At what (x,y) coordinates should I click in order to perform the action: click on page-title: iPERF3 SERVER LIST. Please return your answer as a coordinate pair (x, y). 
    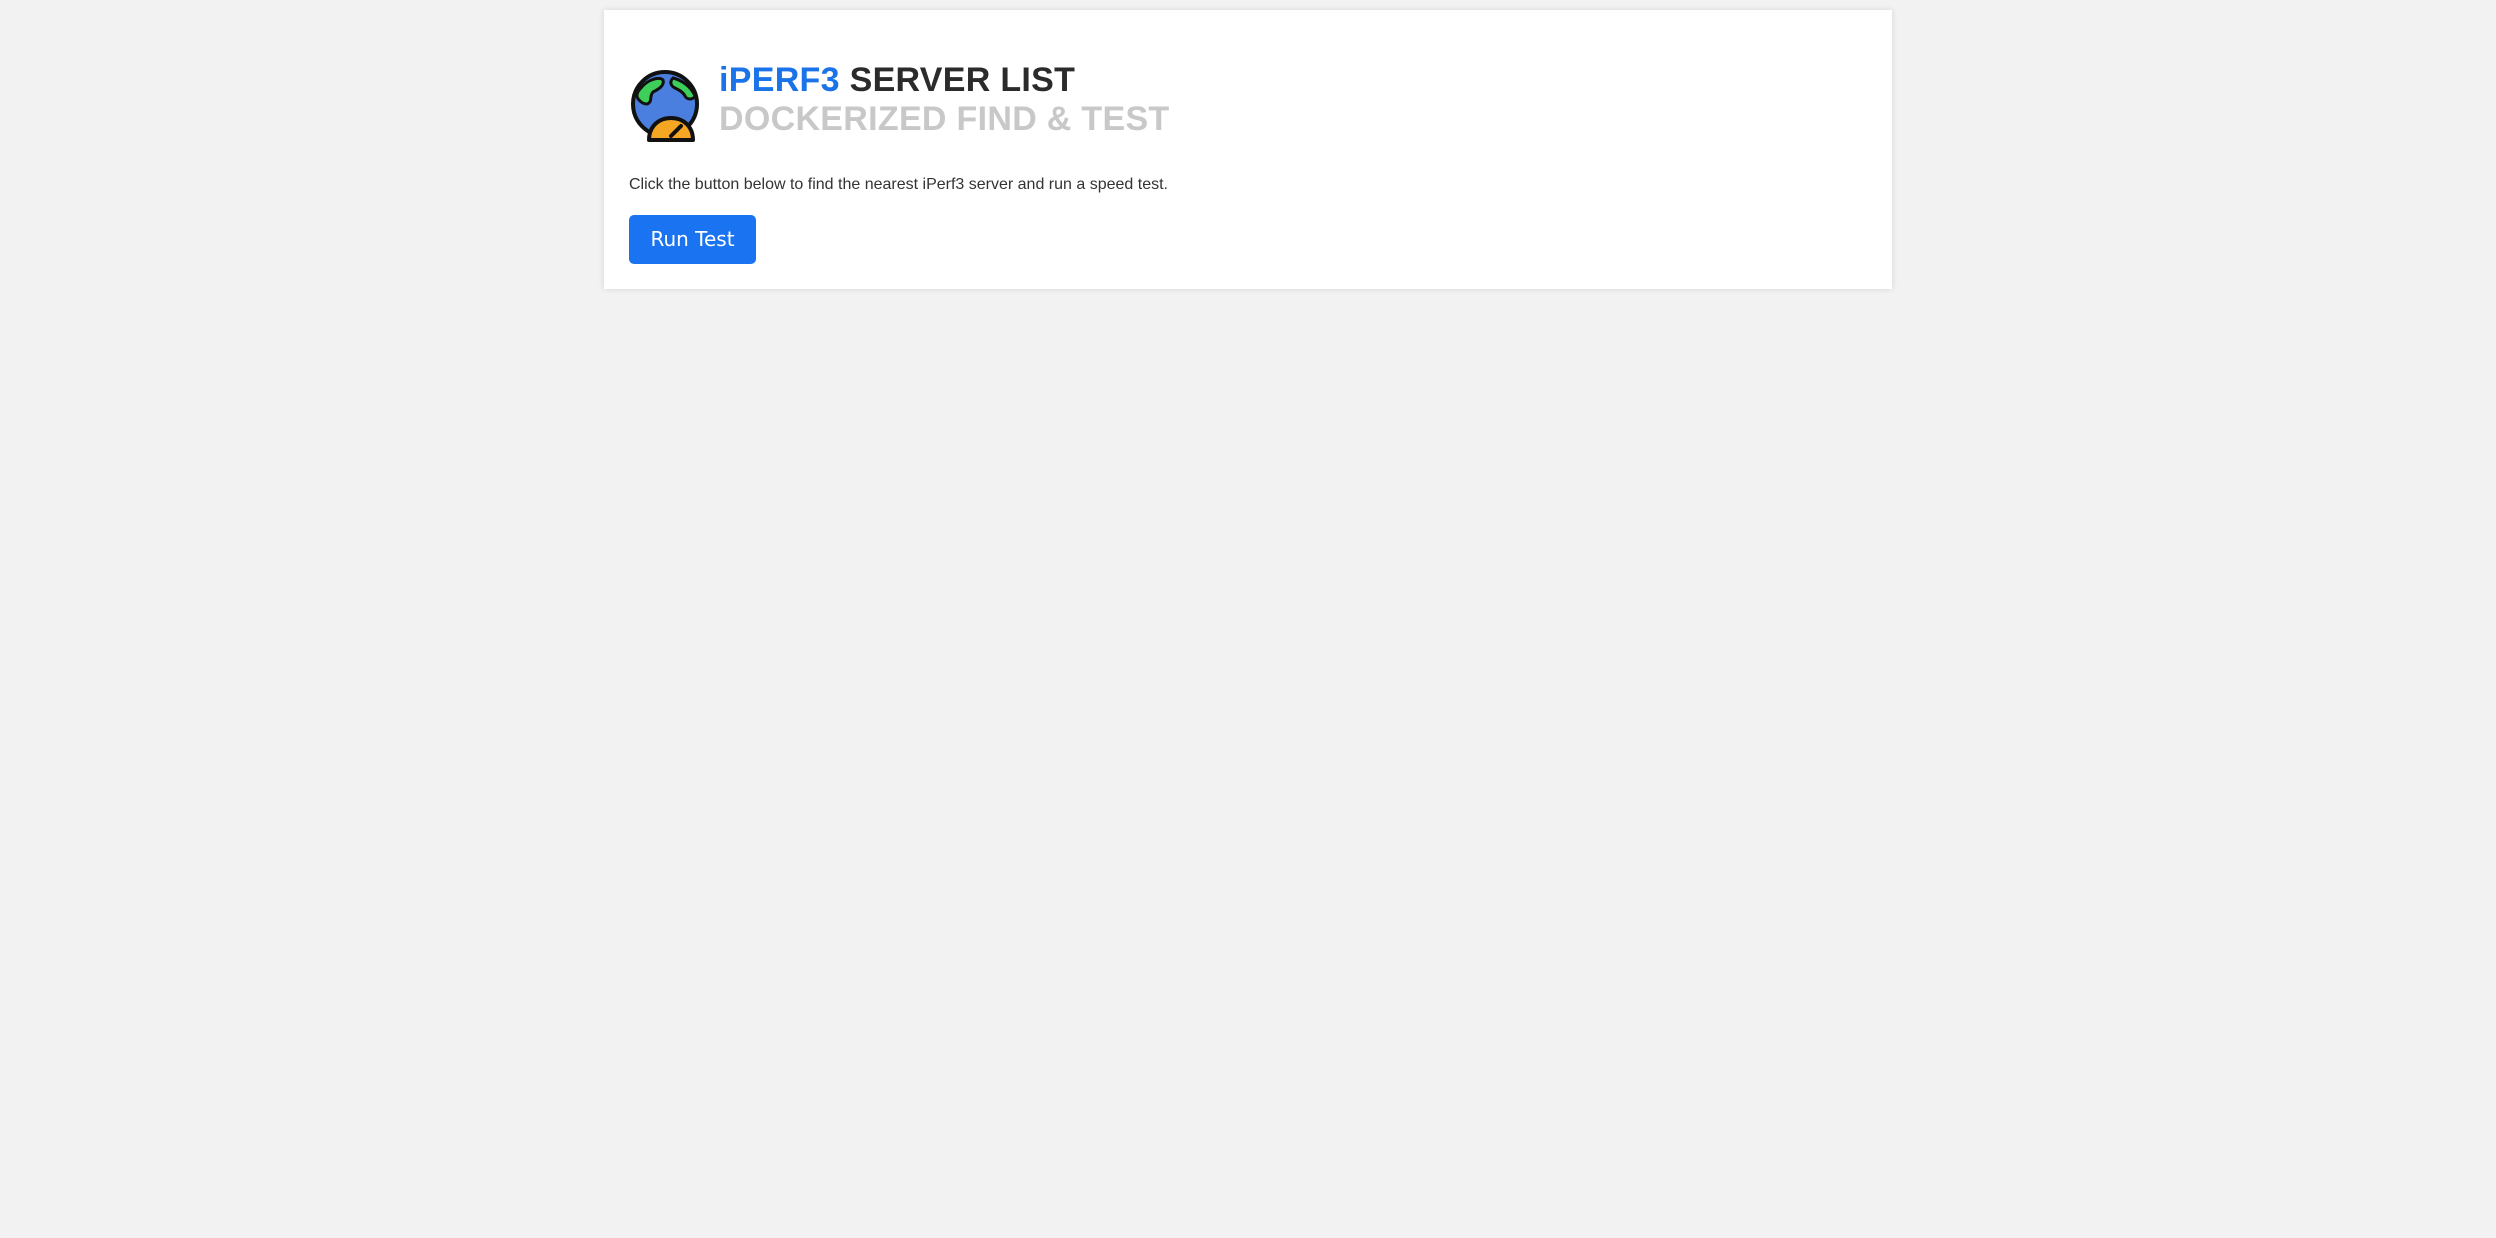
    Looking at the image, I should click on (944, 80).